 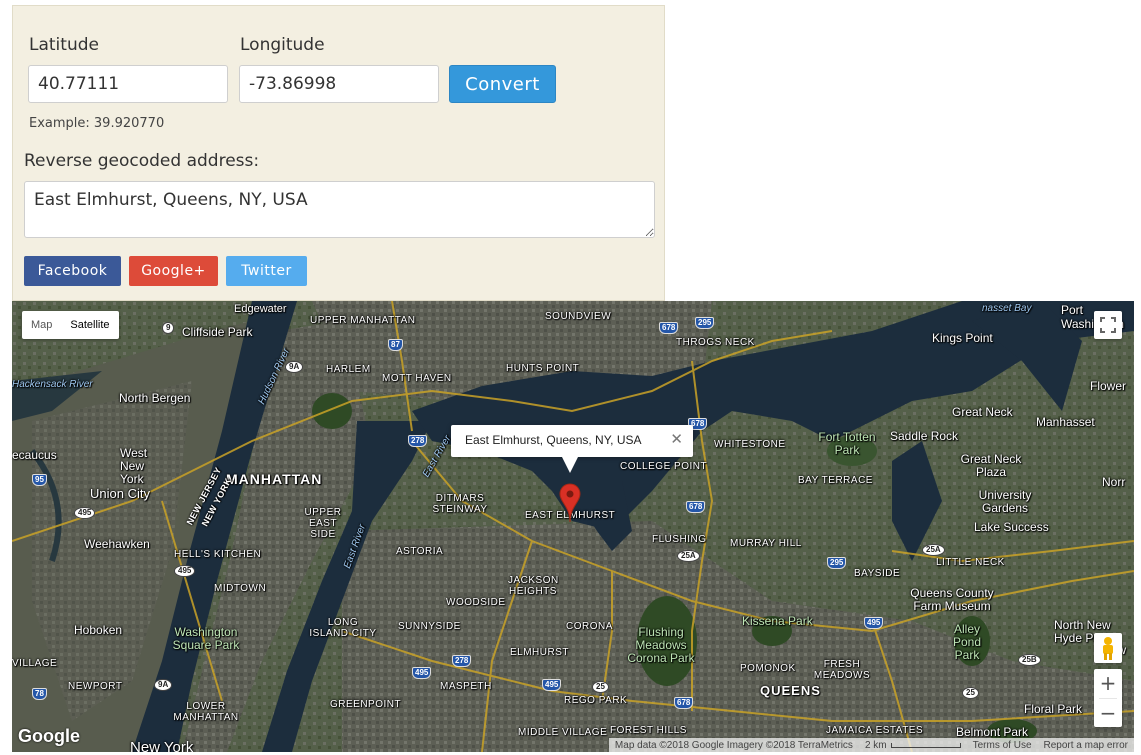 I want to click on label-alley-pond-park: Alley Pond Park, so click(x=967, y=642).